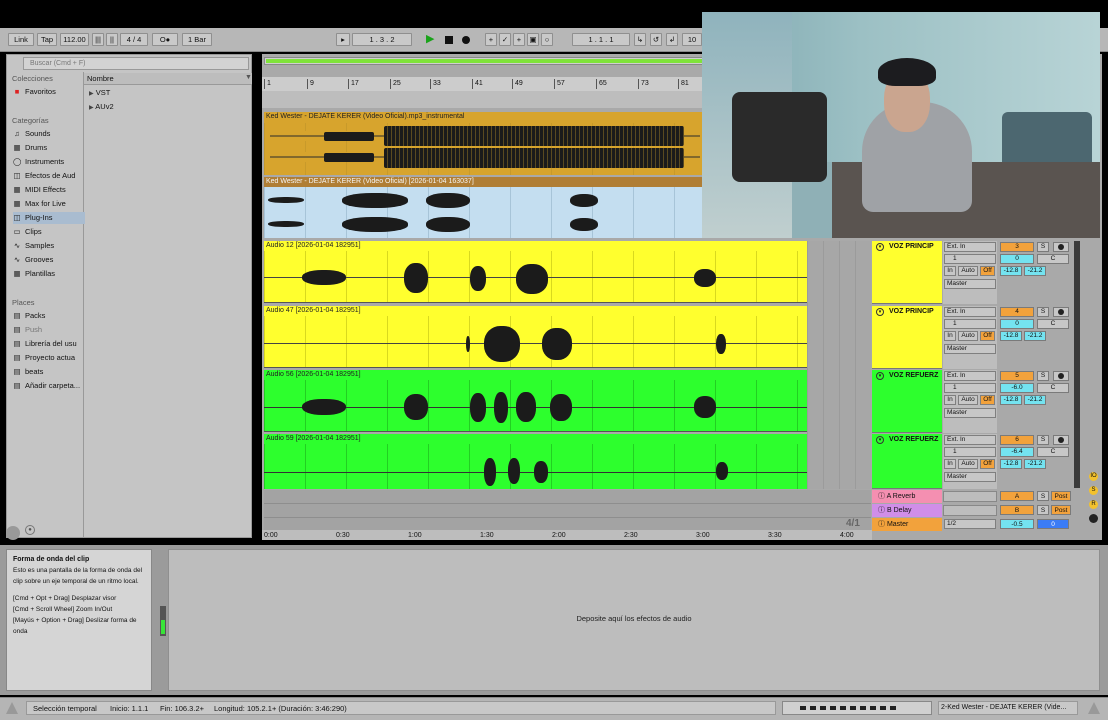 This screenshot has width=1108, height=720. What do you see at coordinates (535, 461) in the screenshot?
I see `clip-audio-59: Audio 59 [2026-01-04 182951]` at bounding box center [535, 461].